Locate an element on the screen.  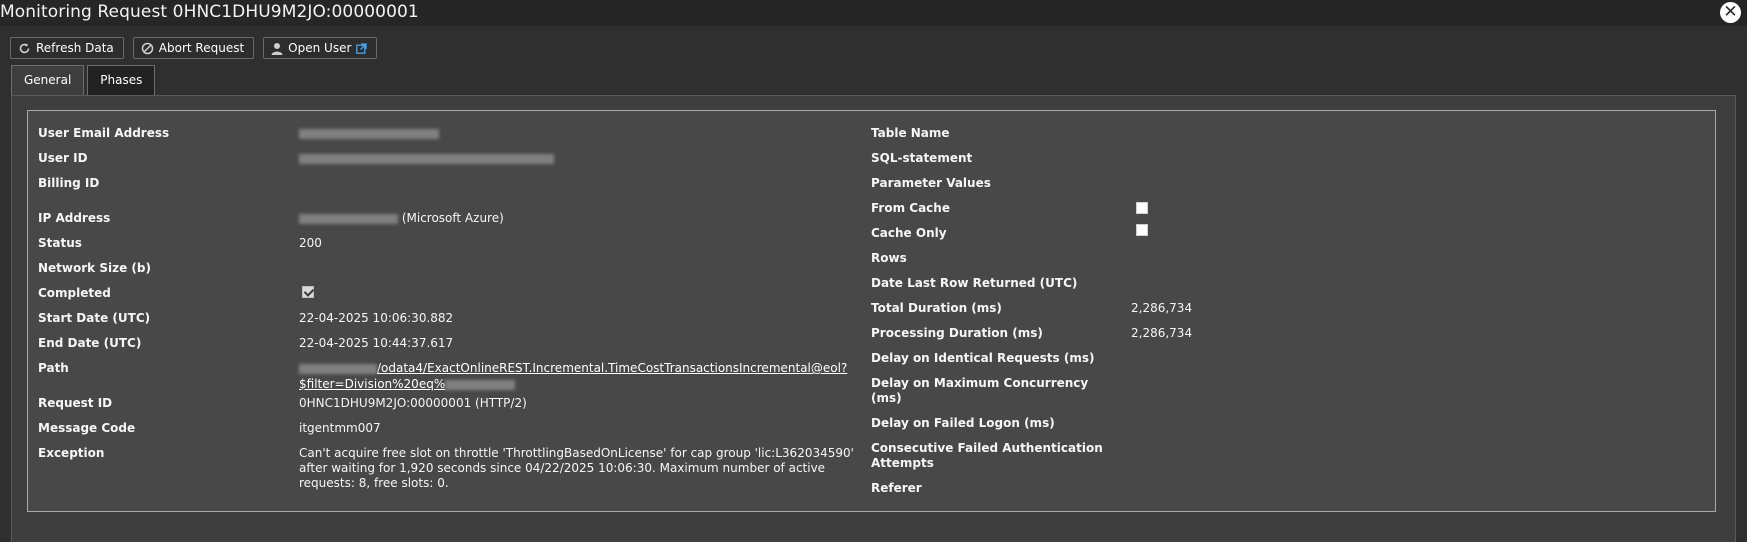
user-id-label: User ID is located at coordinates (63, 158).